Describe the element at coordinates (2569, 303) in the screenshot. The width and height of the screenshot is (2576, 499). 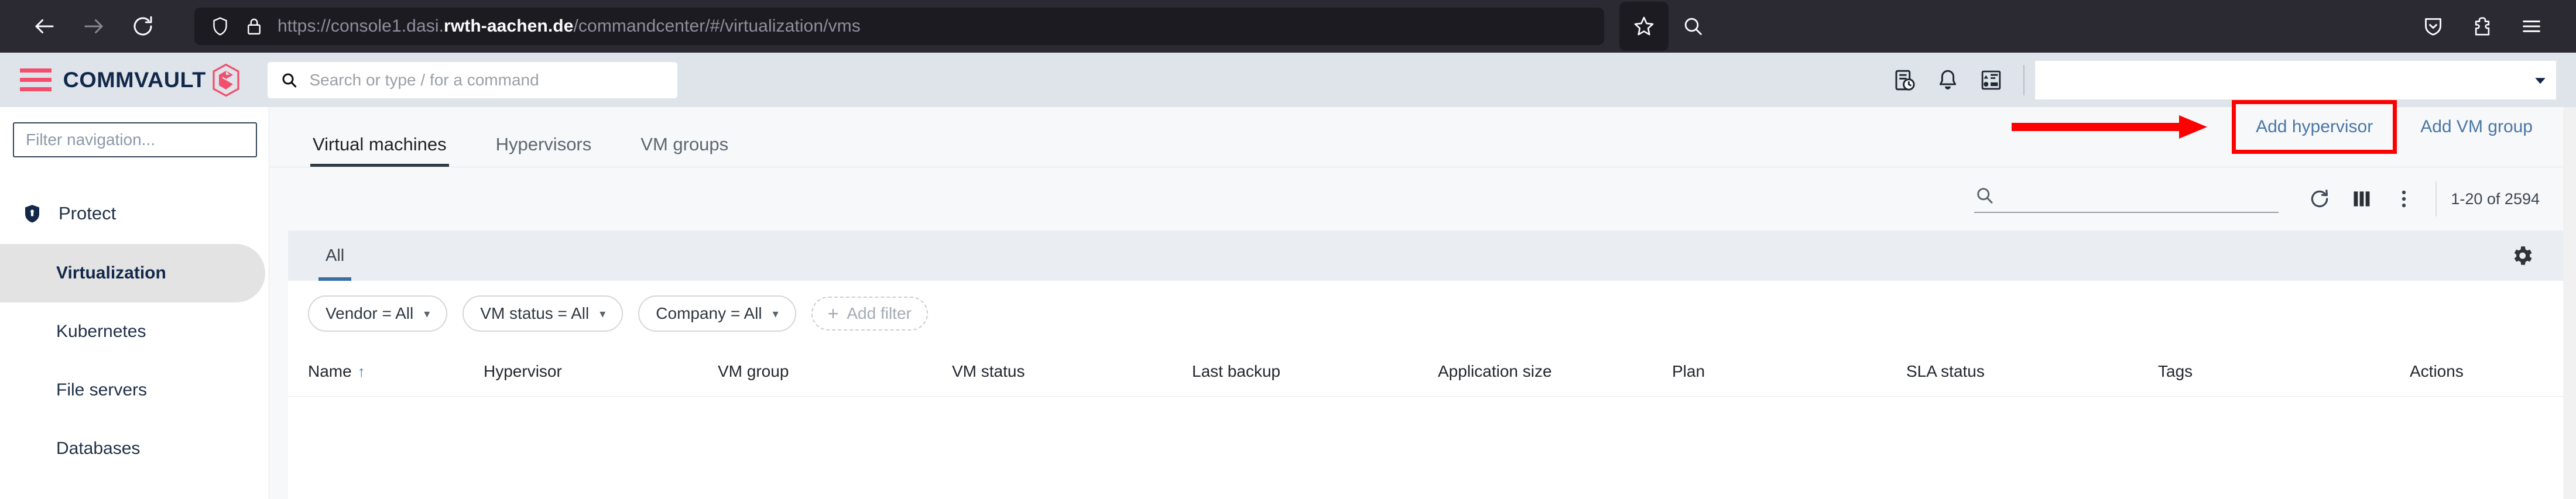
I see `page-scrollbar` at that location.